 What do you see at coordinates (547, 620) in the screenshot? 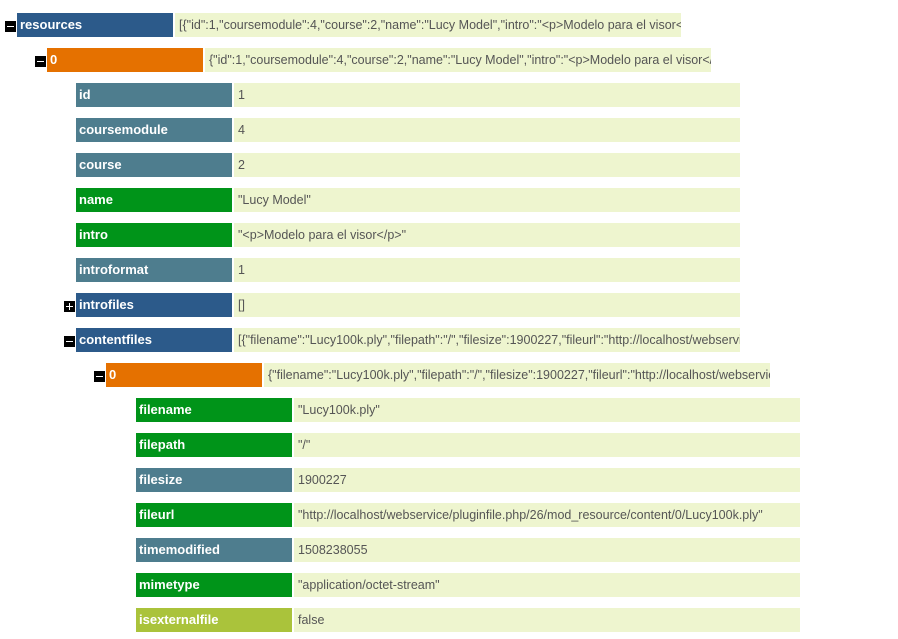
I see `node-value: false` at bounding box center [547, 620].